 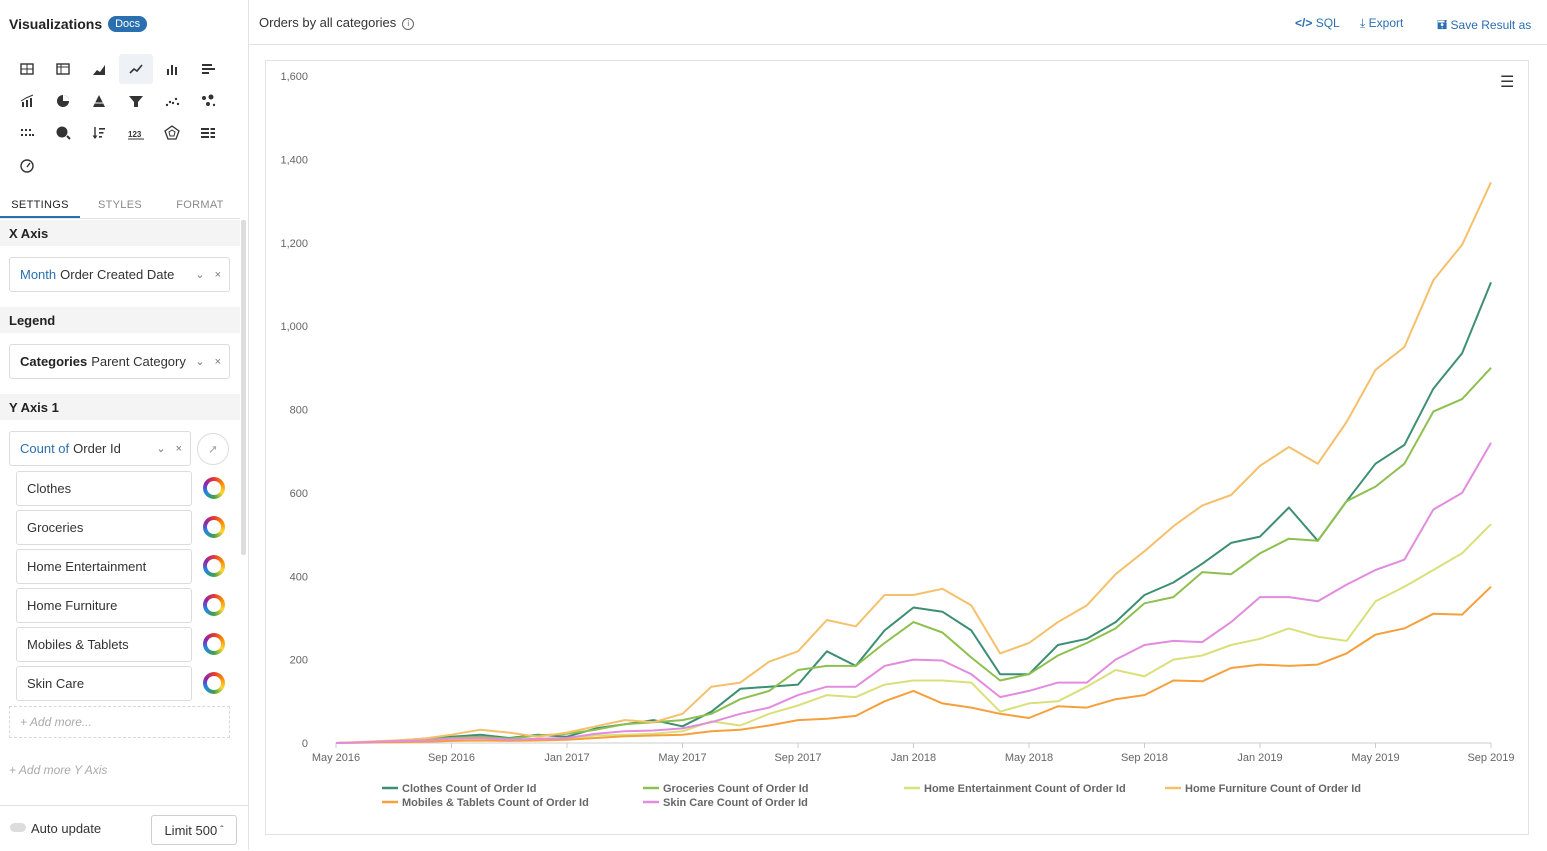 I want to click on y-axis-prefix: Count of, so click(x=45, y=448).